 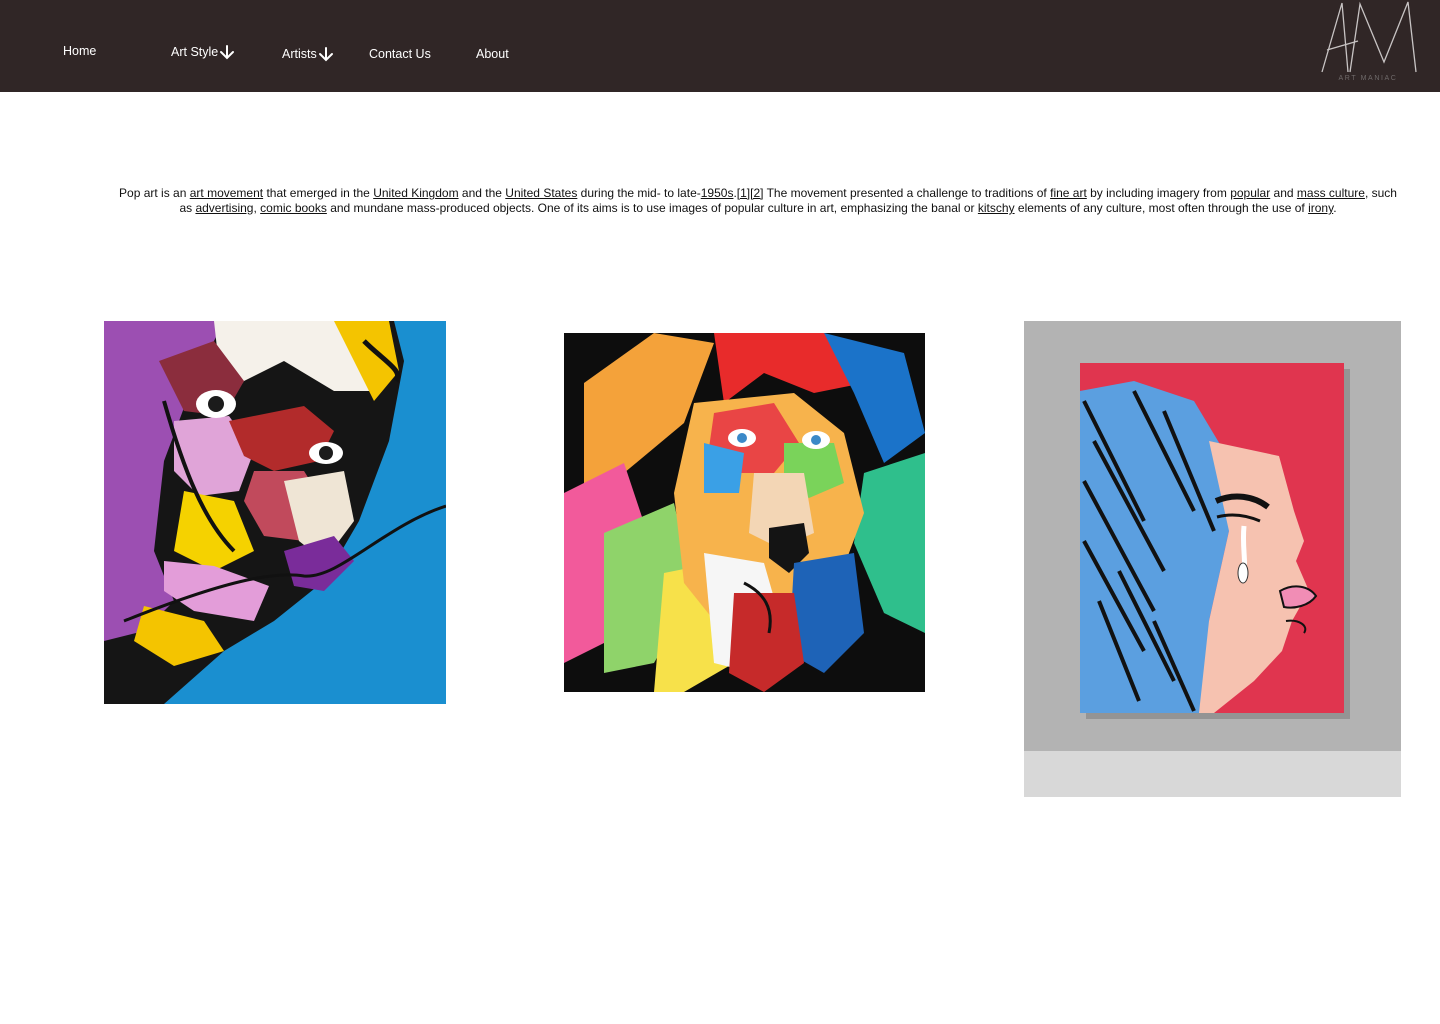 What do you see at coordinates (195, 52) in the screenshot?
I see `nav-art-style-label: Art Style` at bounding box center [195, 52].